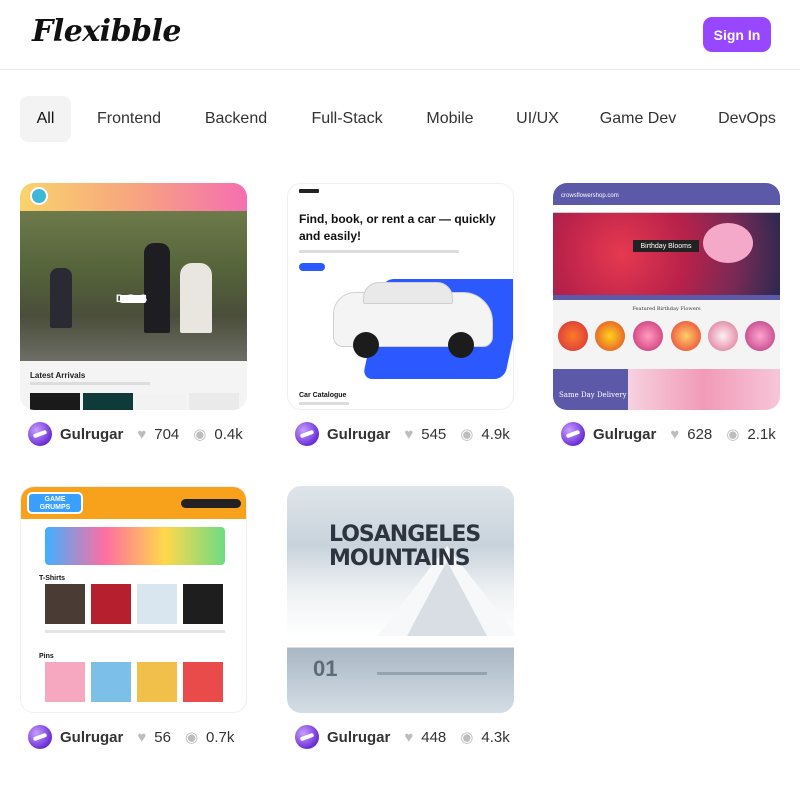 Image resolution: width=800 pixels, height=800 pixels. Describe the element at coordinates (666, 246) in the screenshot. I see `preview-banner: Birthday Blooms` at that location.